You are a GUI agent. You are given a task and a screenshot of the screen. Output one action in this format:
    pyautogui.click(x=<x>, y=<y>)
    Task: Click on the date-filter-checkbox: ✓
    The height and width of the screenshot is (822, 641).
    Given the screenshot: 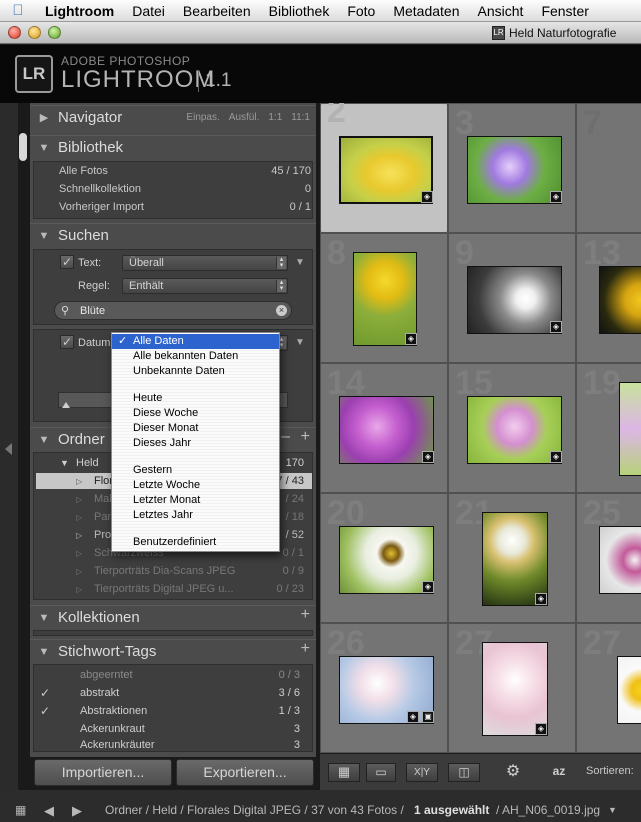 What is the action you would take?
    pyautogui.click(x=67, y=342)
    